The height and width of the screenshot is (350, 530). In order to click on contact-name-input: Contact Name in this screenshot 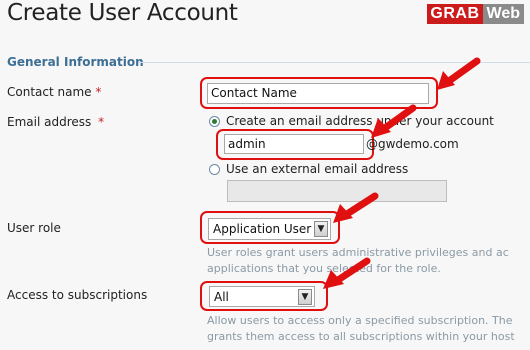, I will do `click(318, 93)`.